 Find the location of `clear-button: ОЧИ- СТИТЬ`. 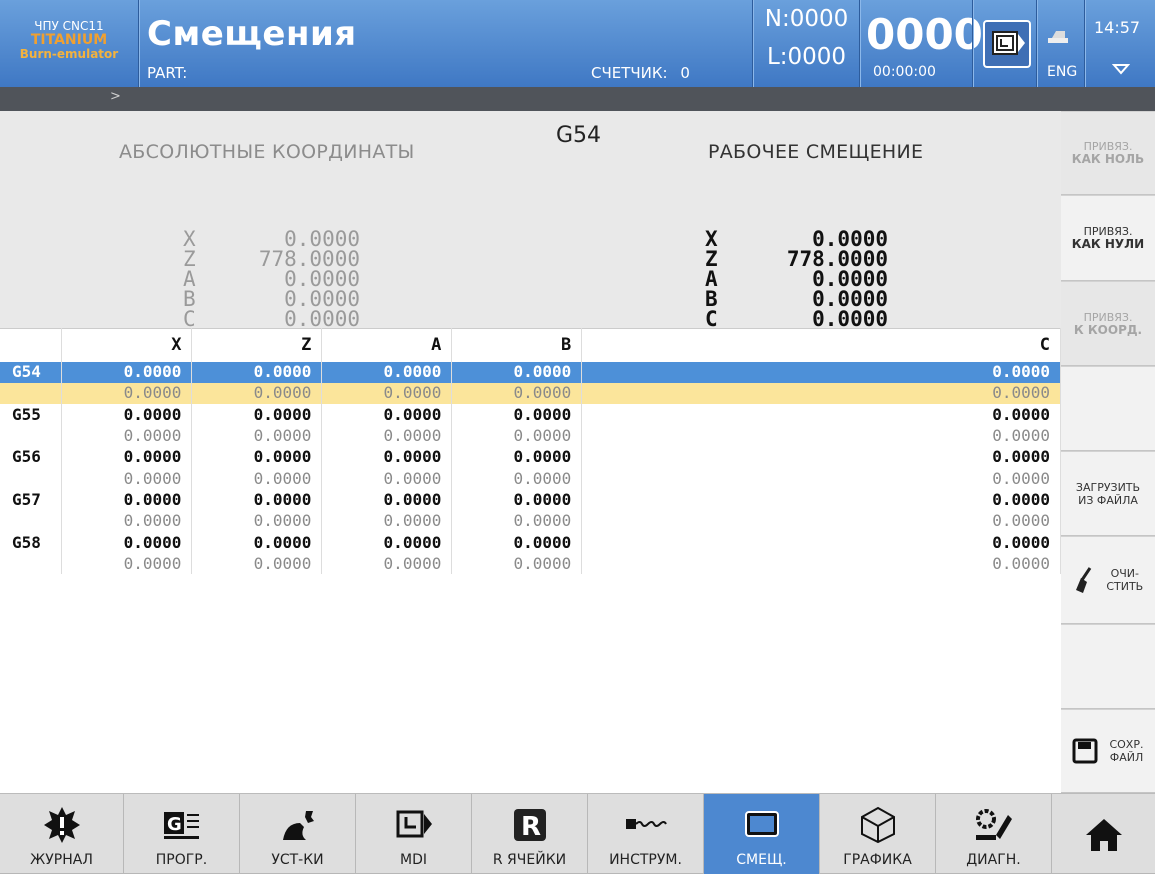

clear-button: ОЧИ- СТИТЬ is located at coordinates (1108, 580).